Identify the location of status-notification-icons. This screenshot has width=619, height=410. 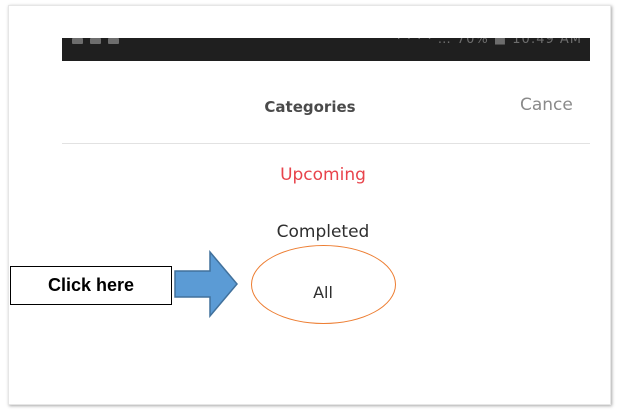
(95, 49).